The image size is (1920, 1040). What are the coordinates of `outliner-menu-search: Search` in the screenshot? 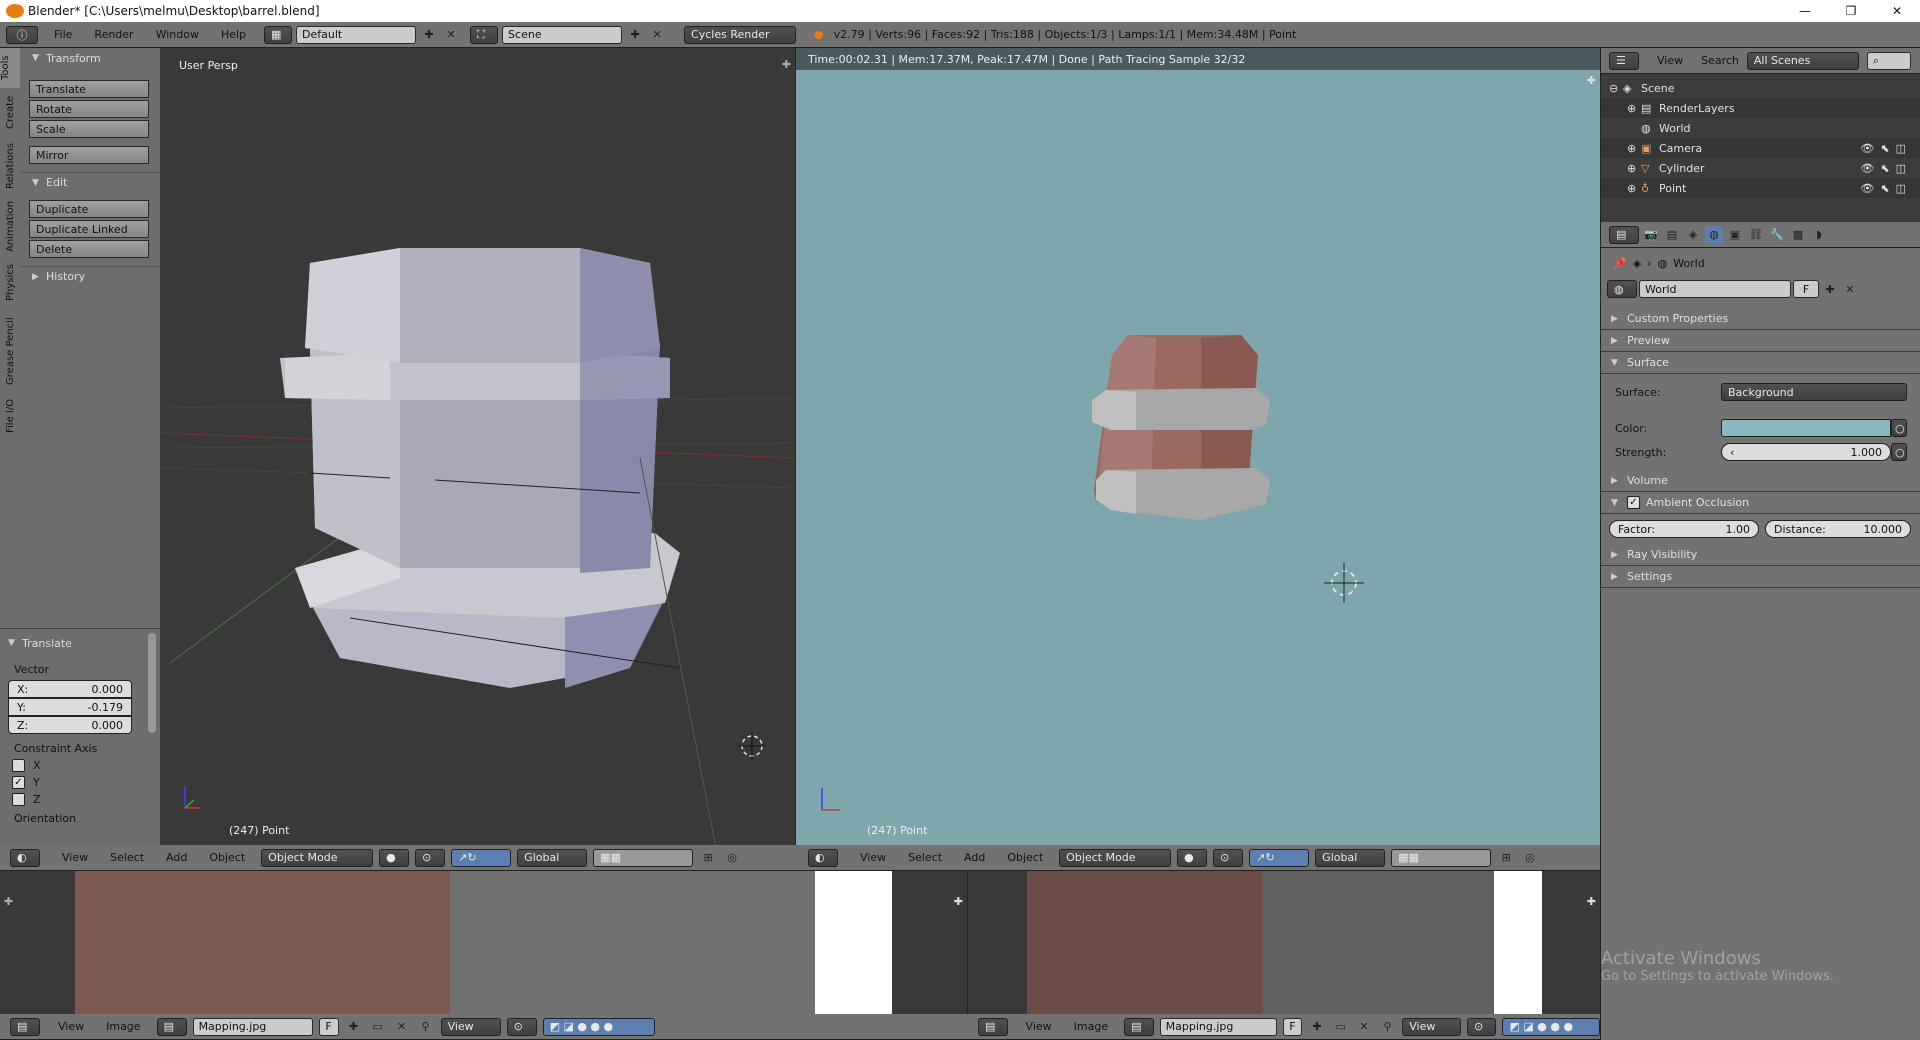 It's located at (1720, 60).